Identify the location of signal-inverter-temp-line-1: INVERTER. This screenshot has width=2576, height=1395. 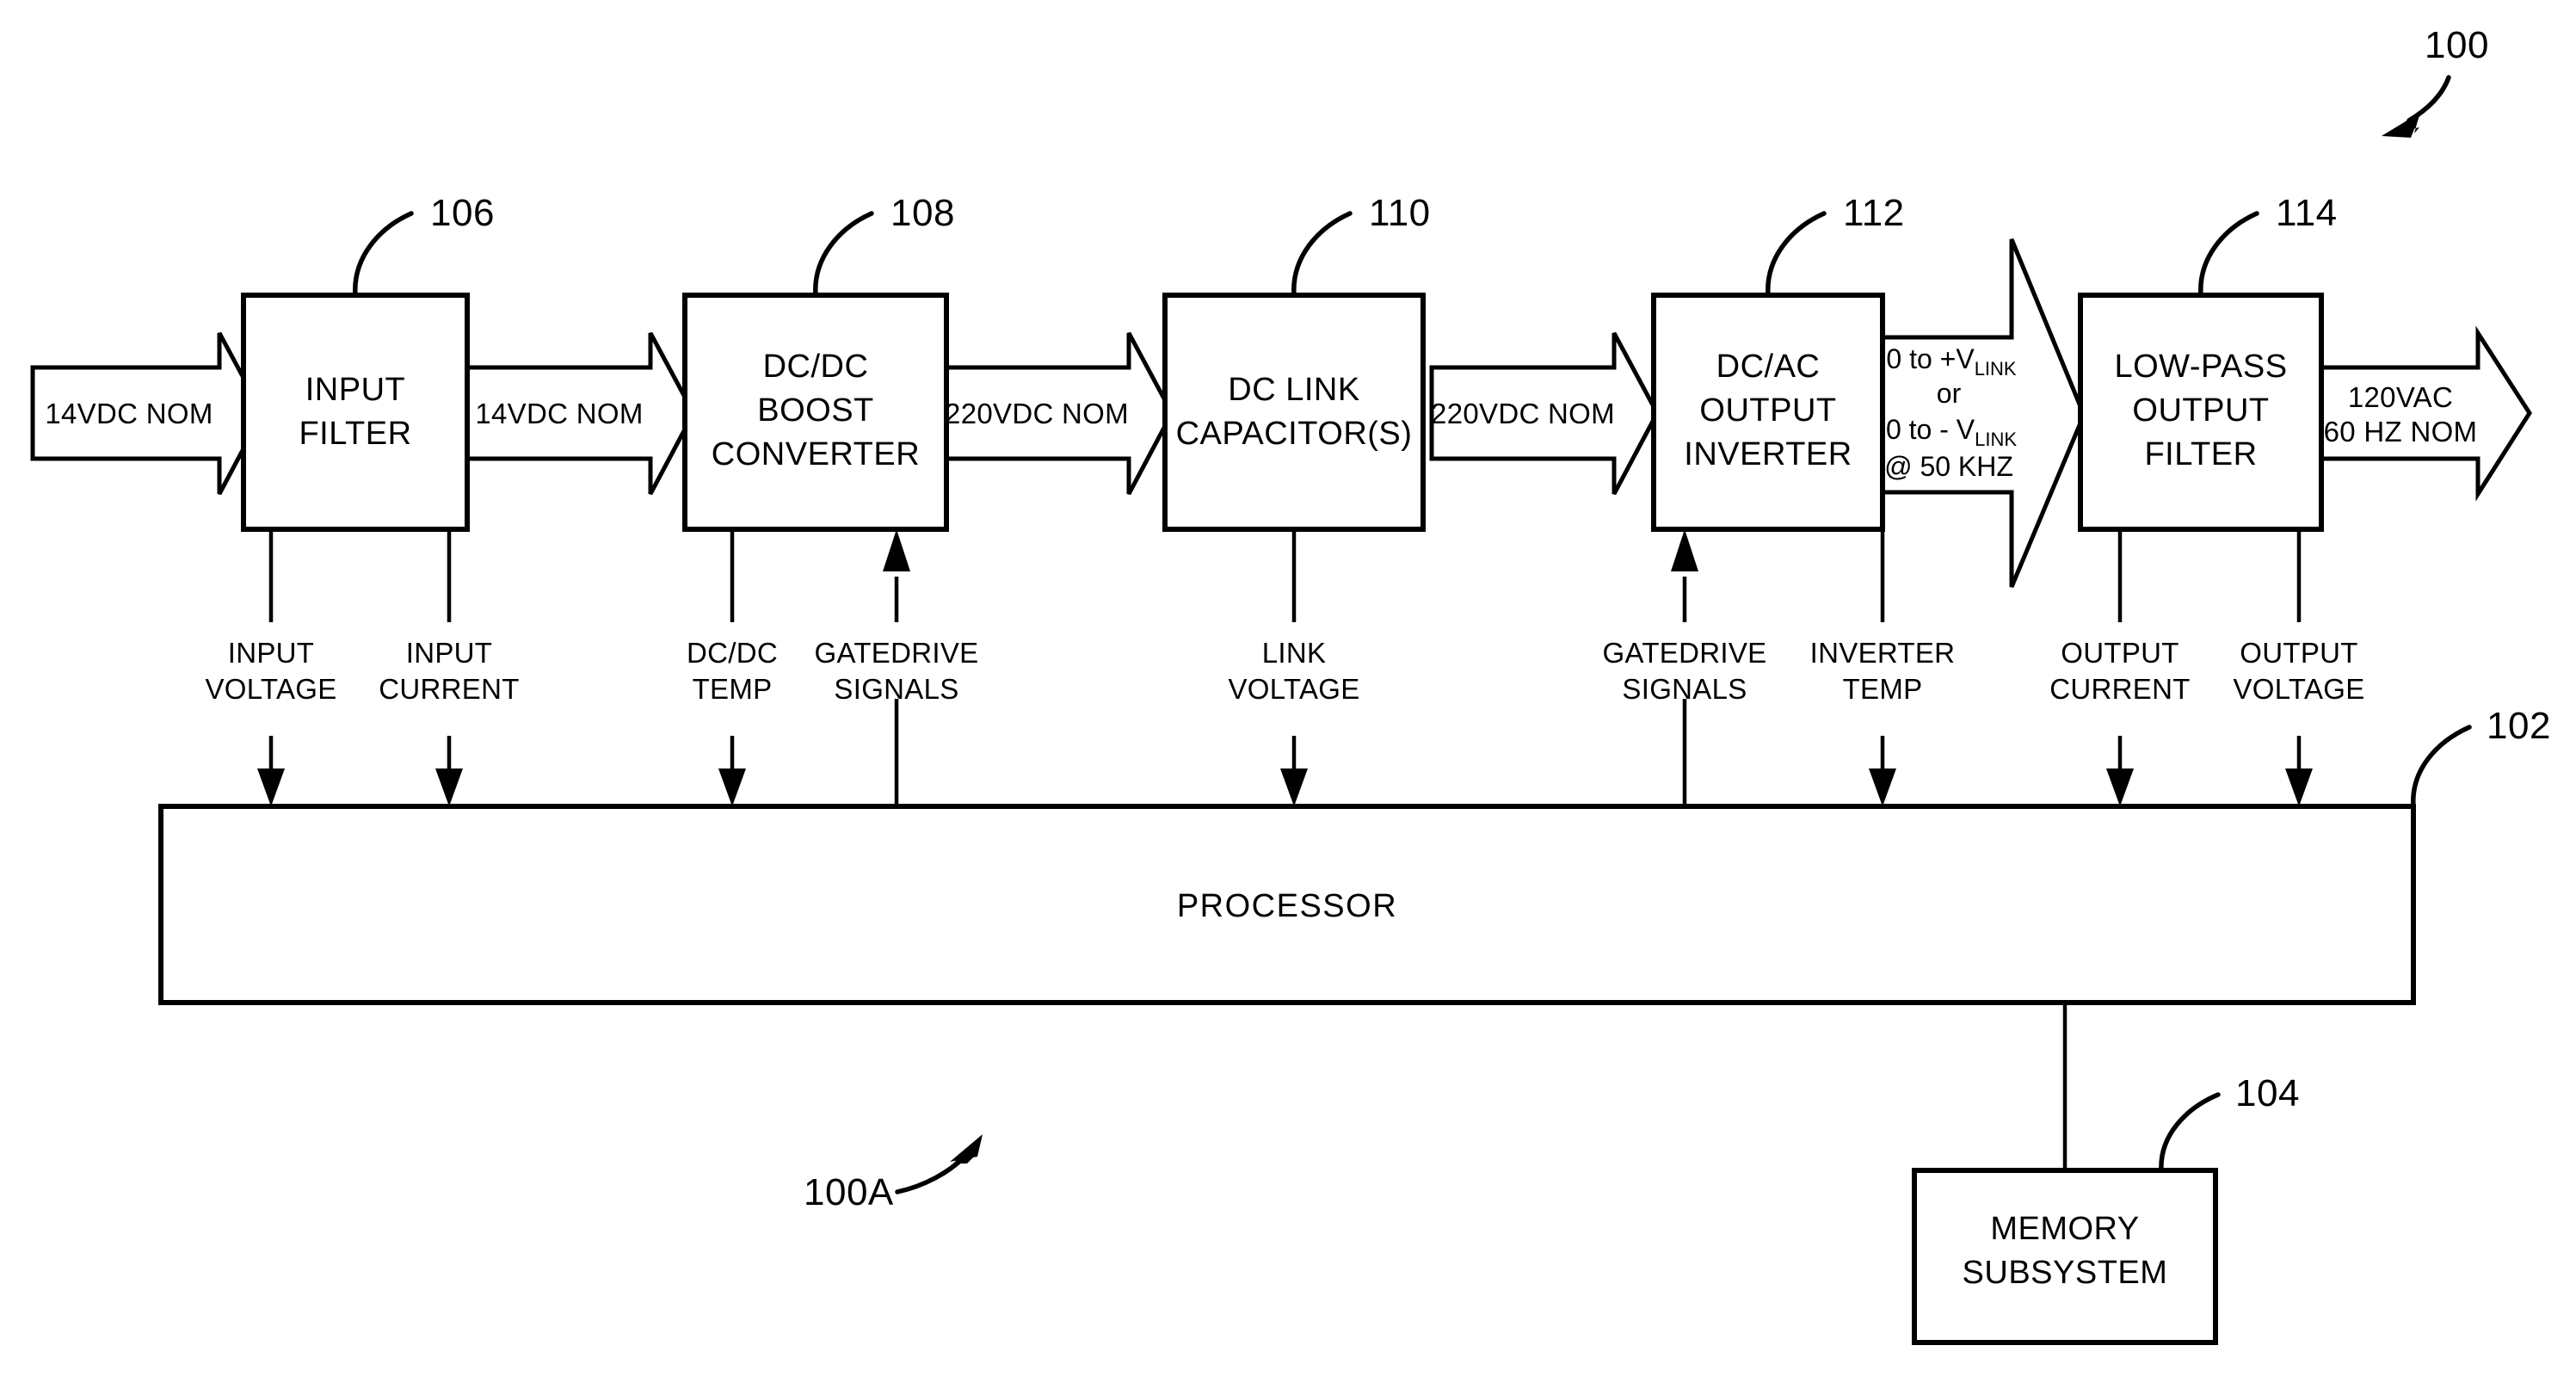
(1883, 653).